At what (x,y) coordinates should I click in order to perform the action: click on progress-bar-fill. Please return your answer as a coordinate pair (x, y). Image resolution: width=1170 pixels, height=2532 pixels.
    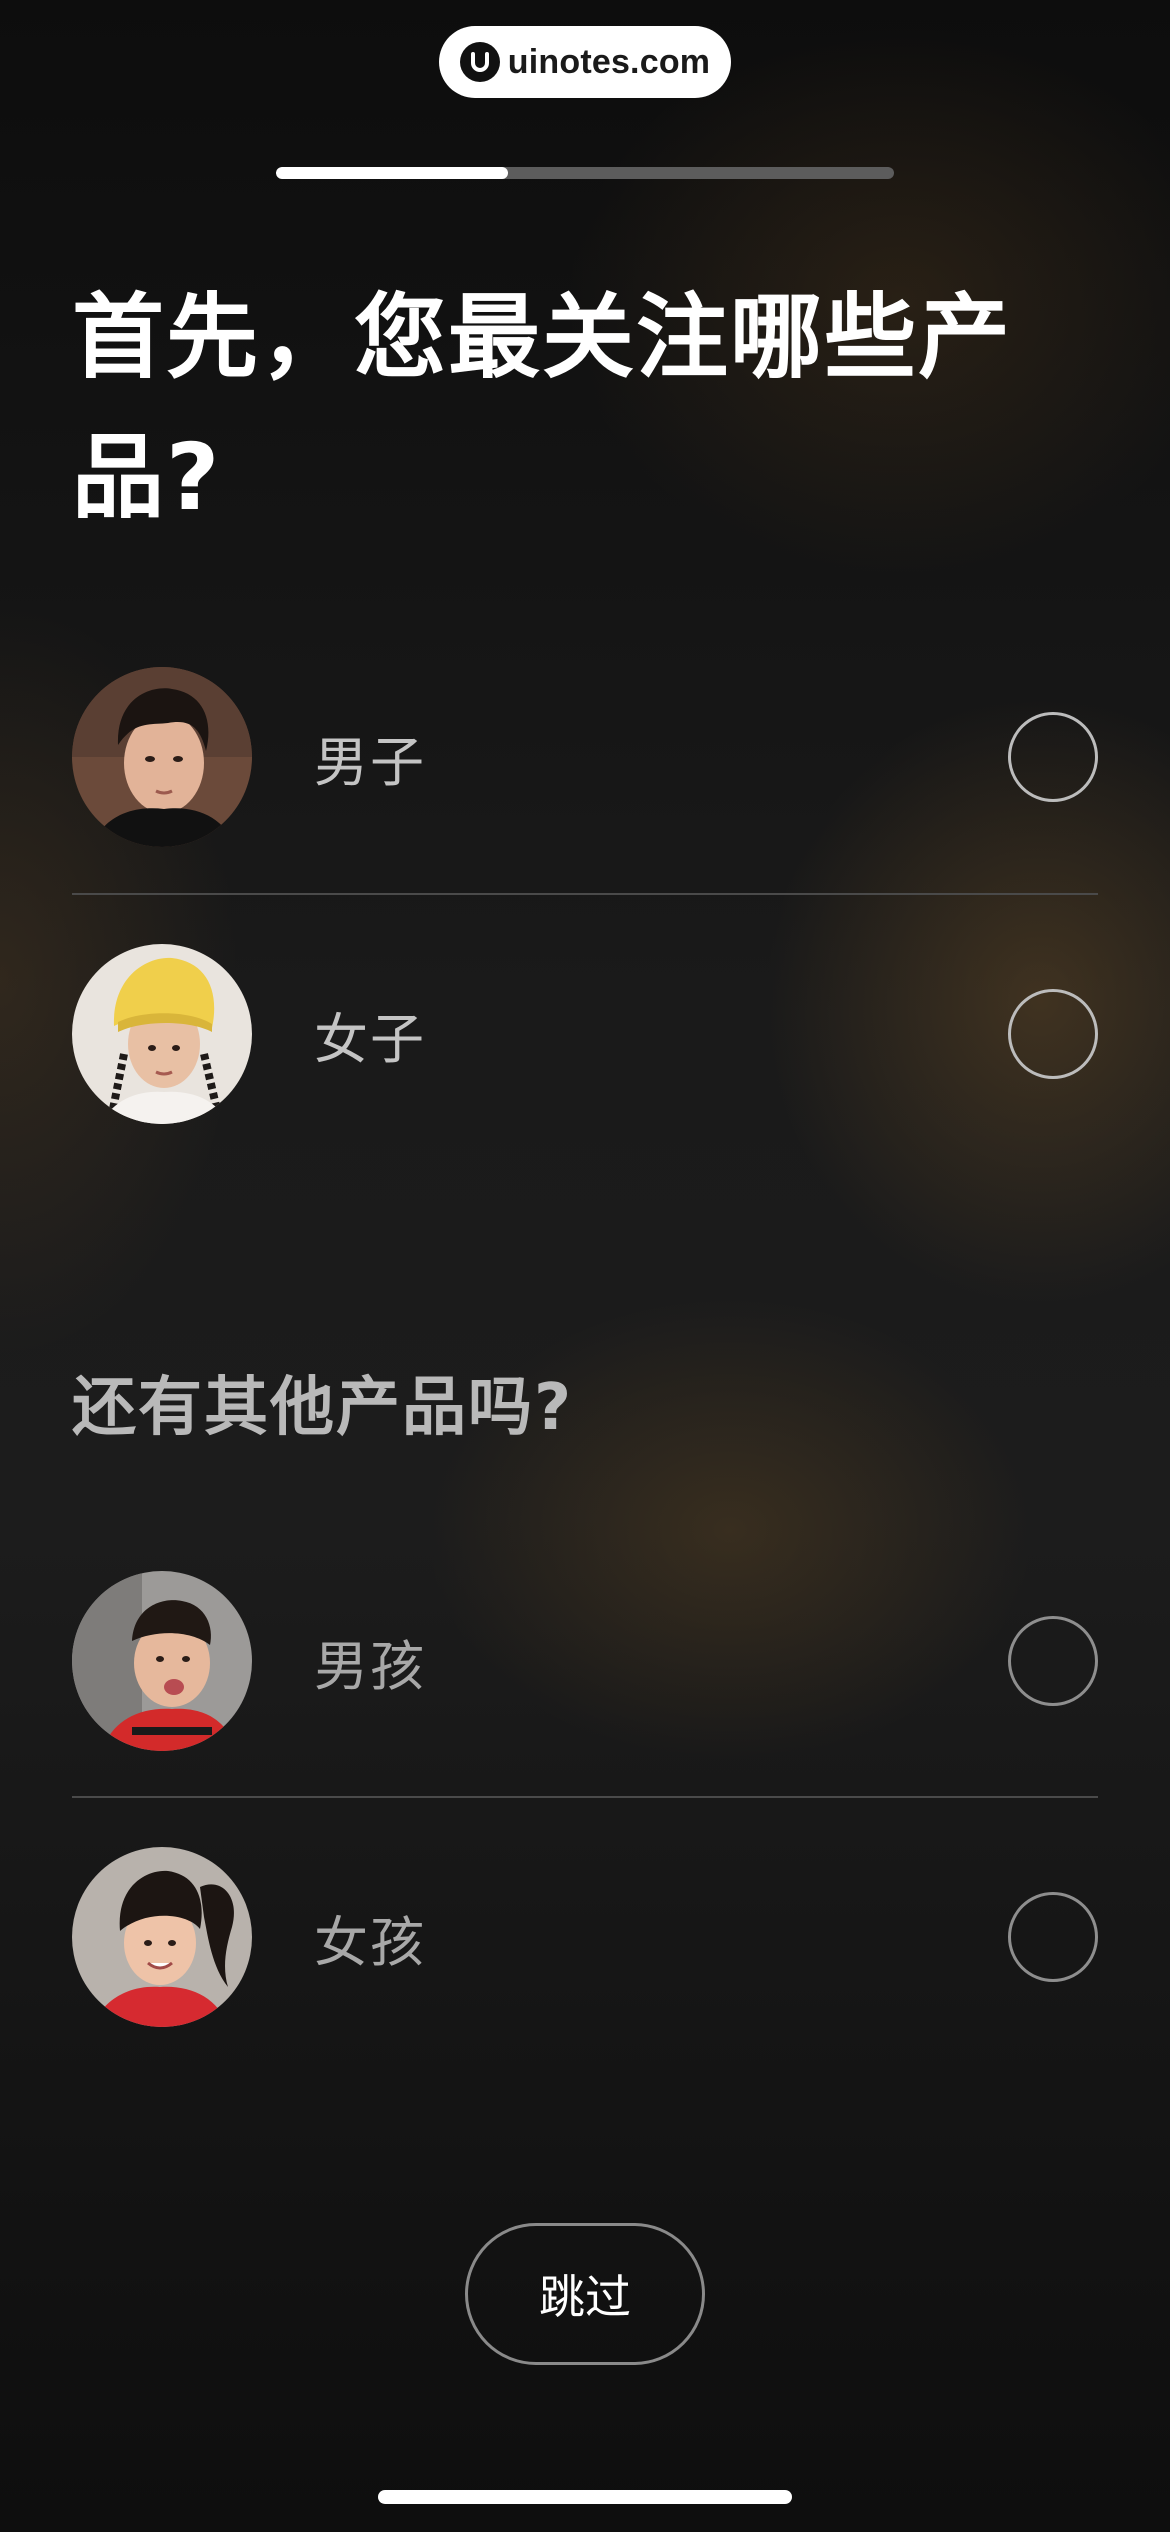
    Looking at the image, I should click on (392, 173).